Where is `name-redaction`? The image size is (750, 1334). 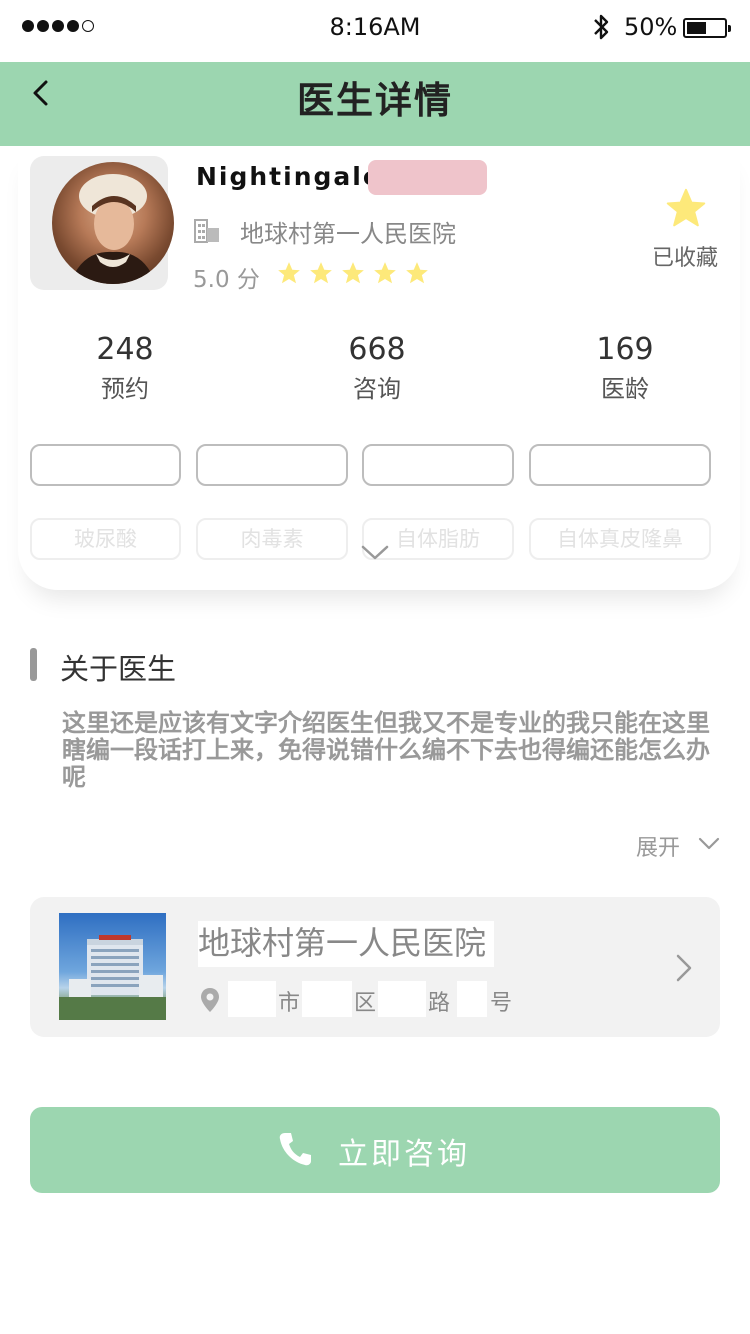 name-redaction is located at coordinates (427, 177).